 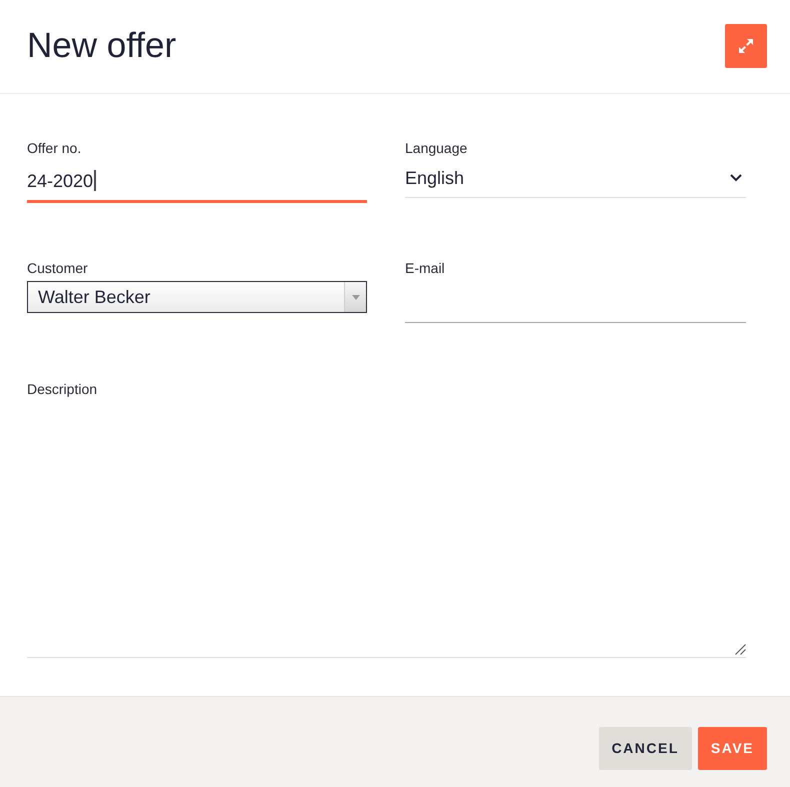 I want to click on resize-handle-icon, so click(x=740, y=649).